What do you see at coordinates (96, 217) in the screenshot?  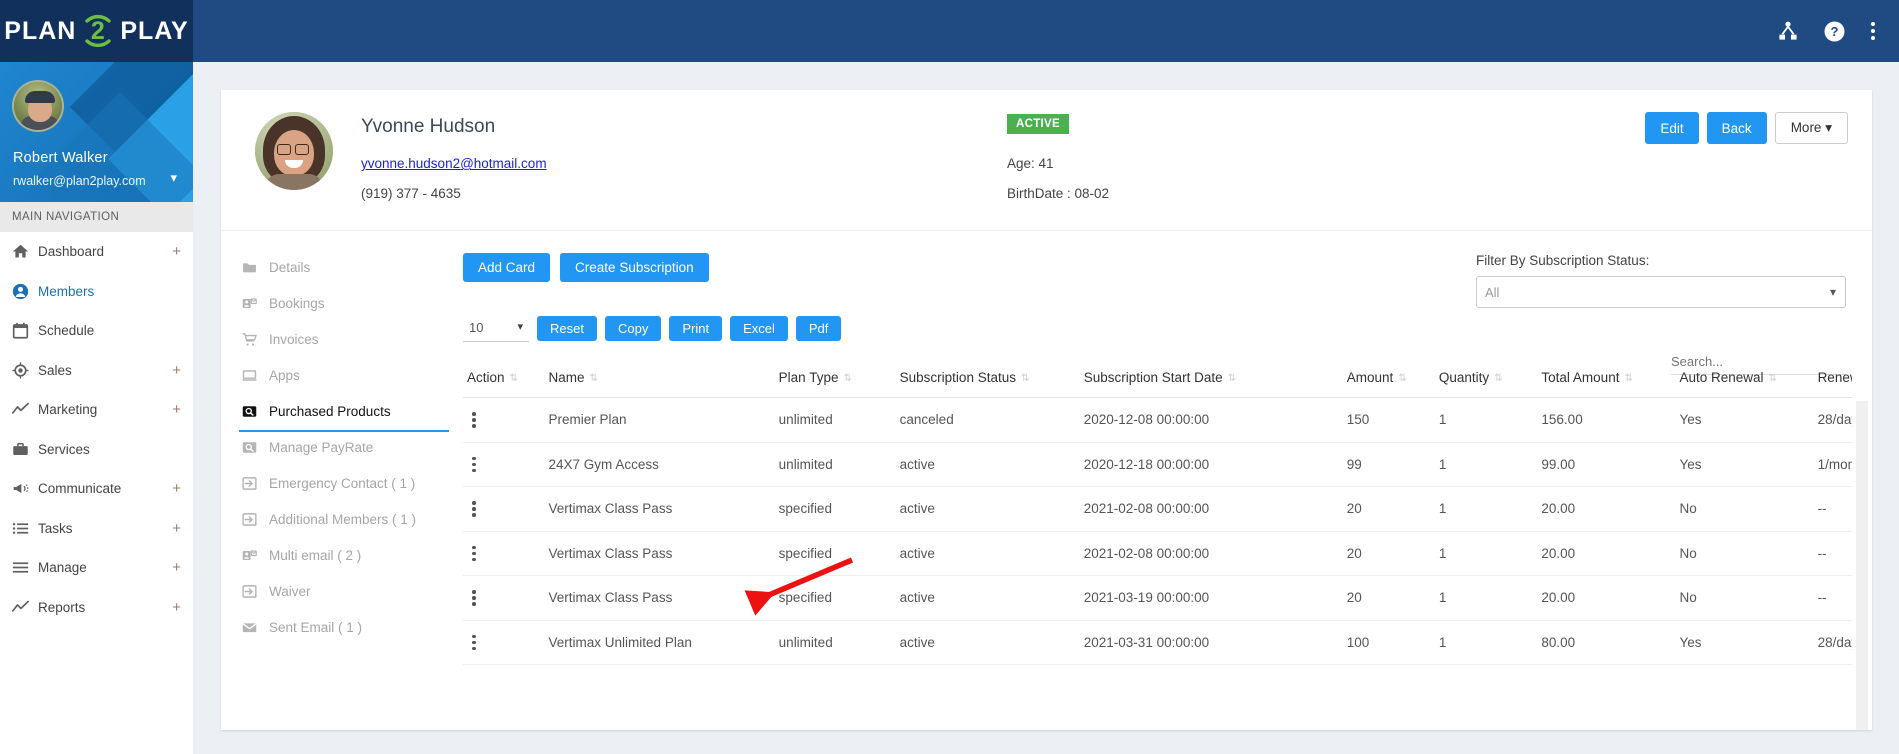 I see `sidebar-section-title: MAIN NAVIGATION` at bounding box center [96, 217].